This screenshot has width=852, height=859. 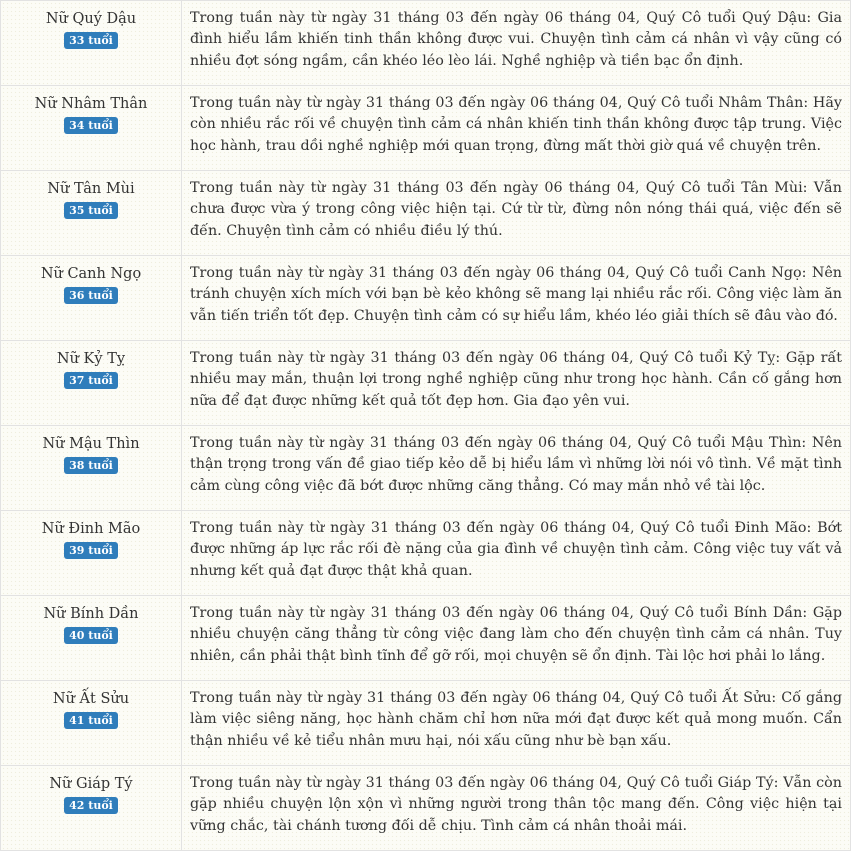 I want to click on person-name: Nữ Tân Mùi, so click(x=91, y=189).